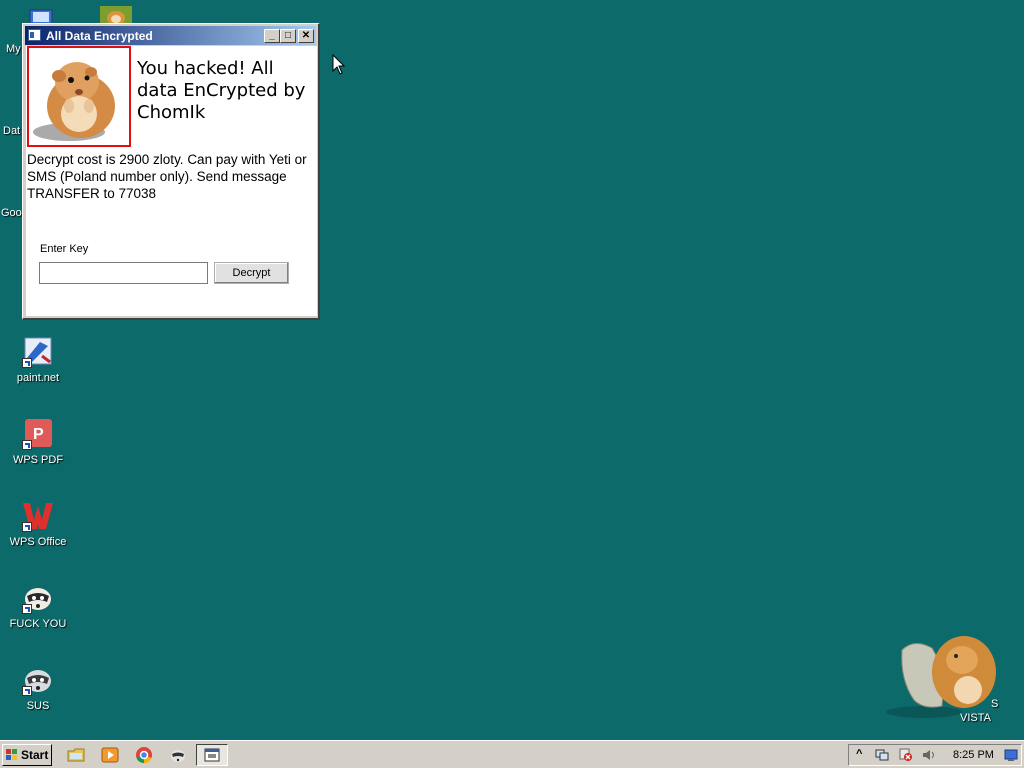 The width and height of the screenshot is (1024, 768). I want to click on folder-icon, so click(76, 755).